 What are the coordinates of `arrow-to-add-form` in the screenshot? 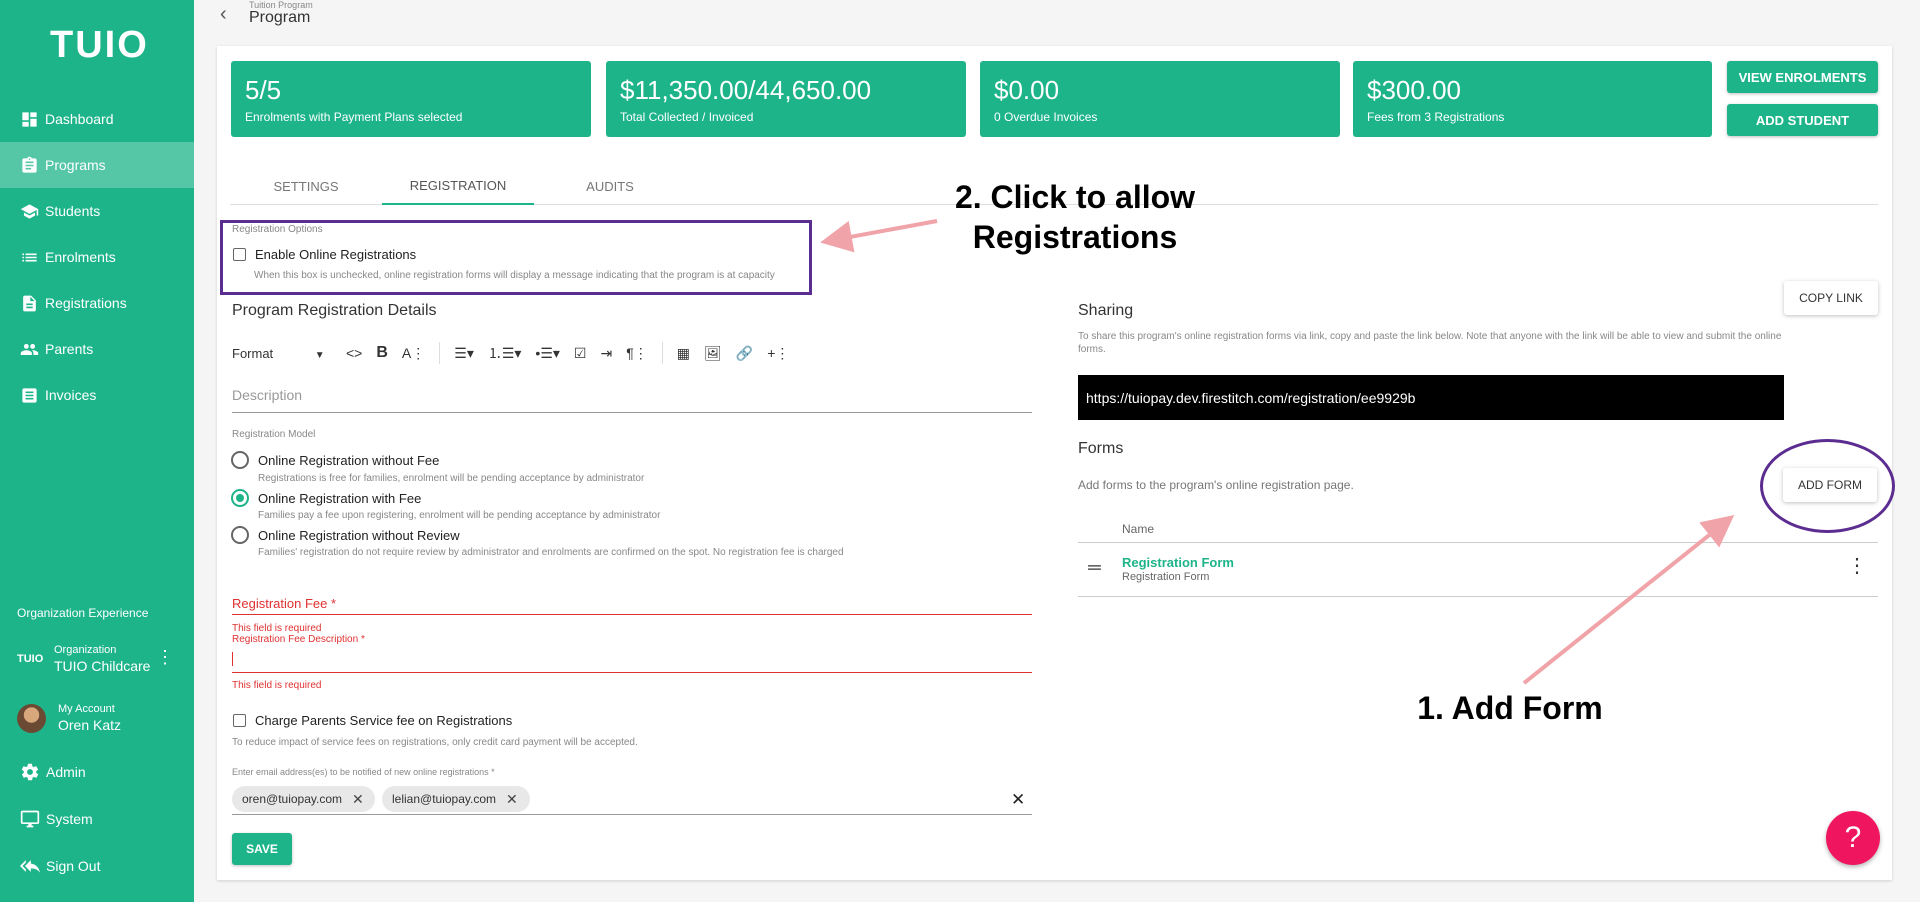 It's located at (1628, 600).